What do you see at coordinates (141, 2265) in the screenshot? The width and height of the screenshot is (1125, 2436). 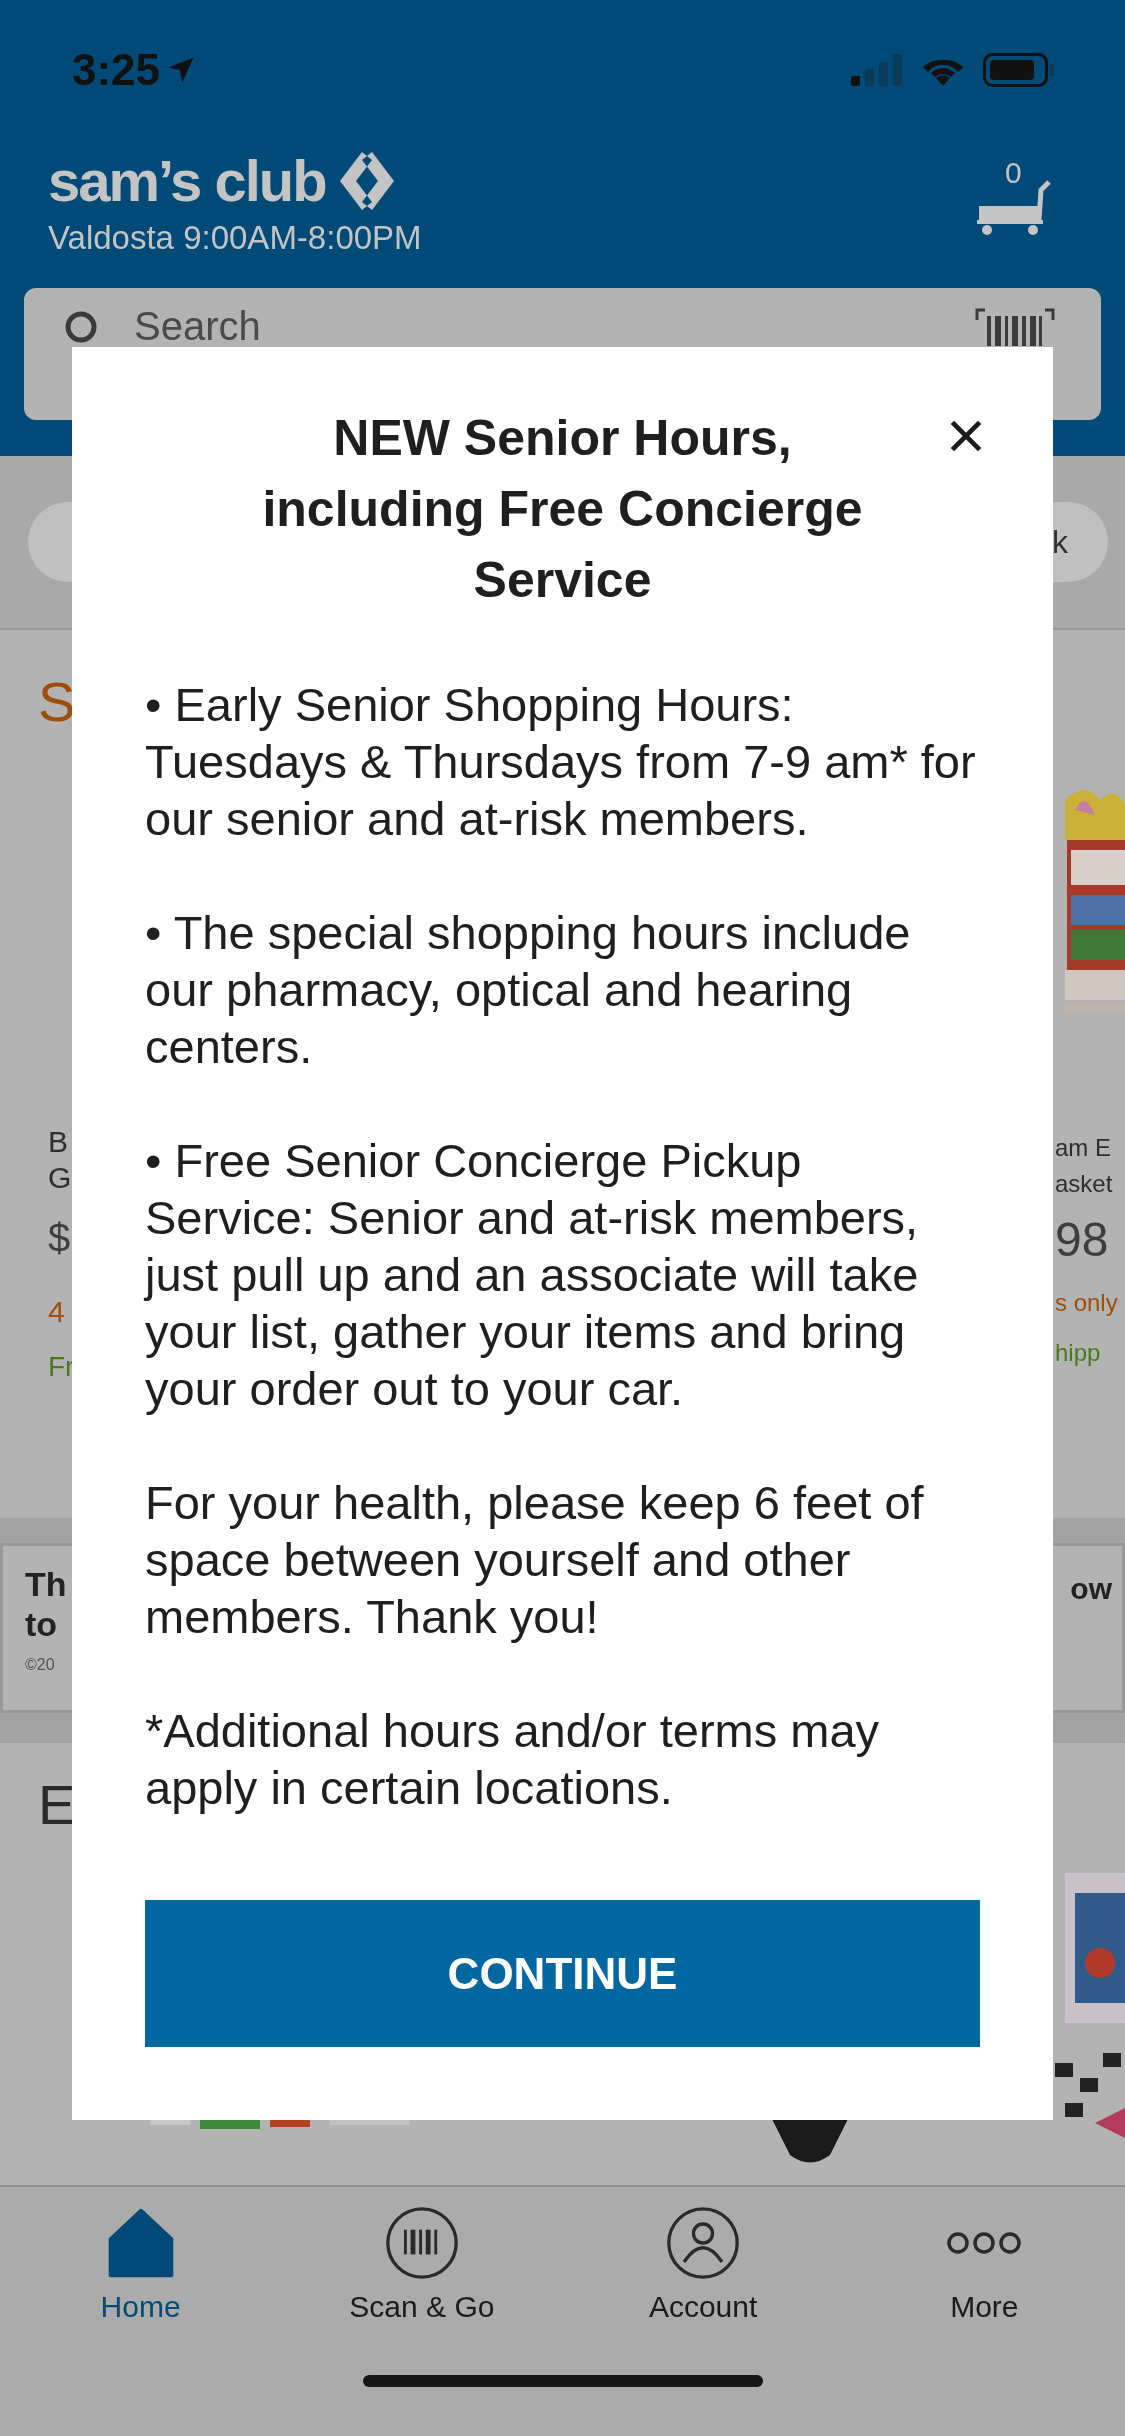 I see `tab: Home` at bounding box center [141, 2265].